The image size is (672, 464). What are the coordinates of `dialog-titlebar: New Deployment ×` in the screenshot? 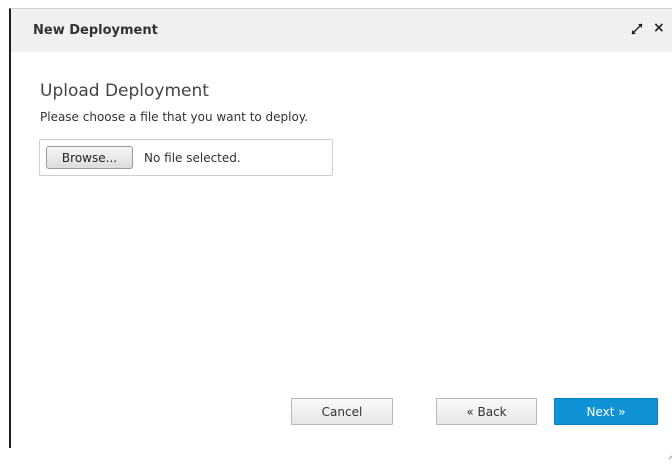 It's located at (341, 30).